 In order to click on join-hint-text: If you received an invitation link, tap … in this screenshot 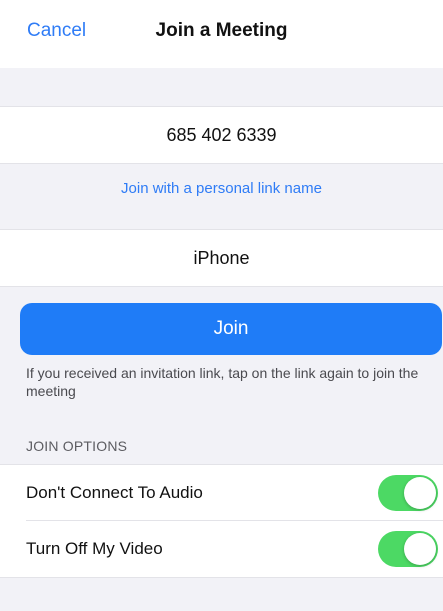, I will do `click(222, 382)`.